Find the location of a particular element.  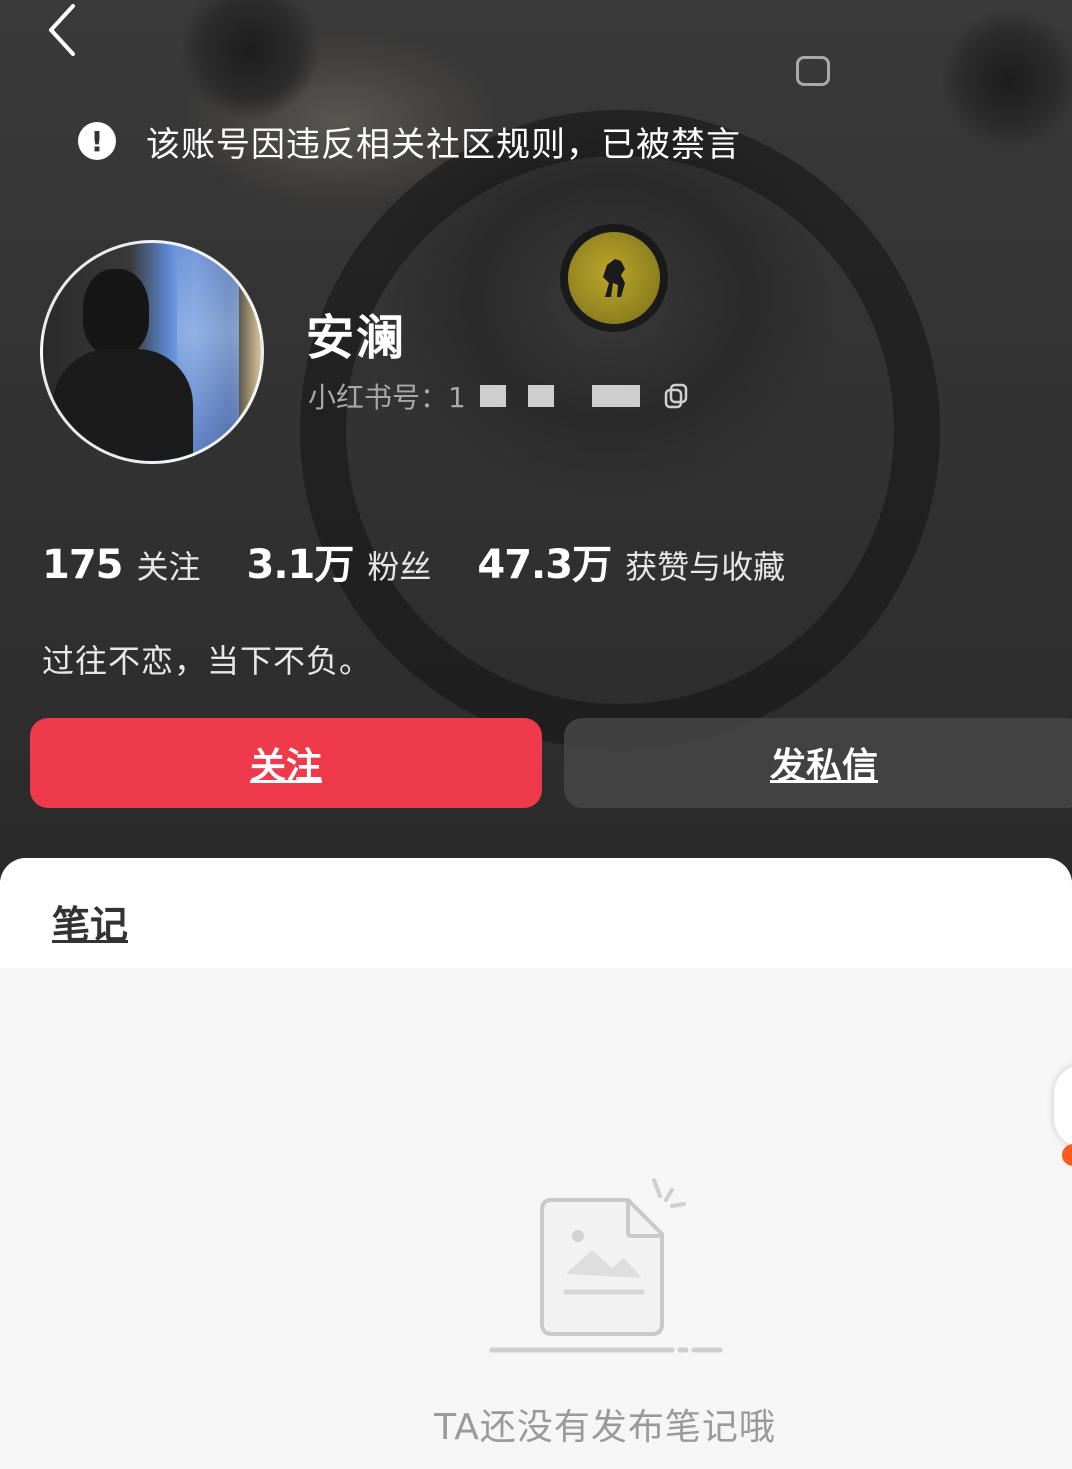

back-button is located at coordinates (62, 30).